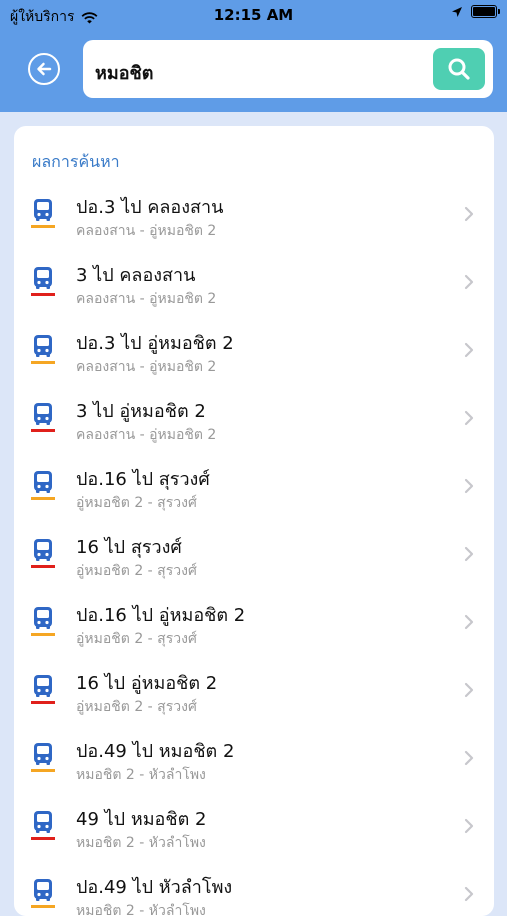  I want to click on location-arrow-icon, so click(457, 11).